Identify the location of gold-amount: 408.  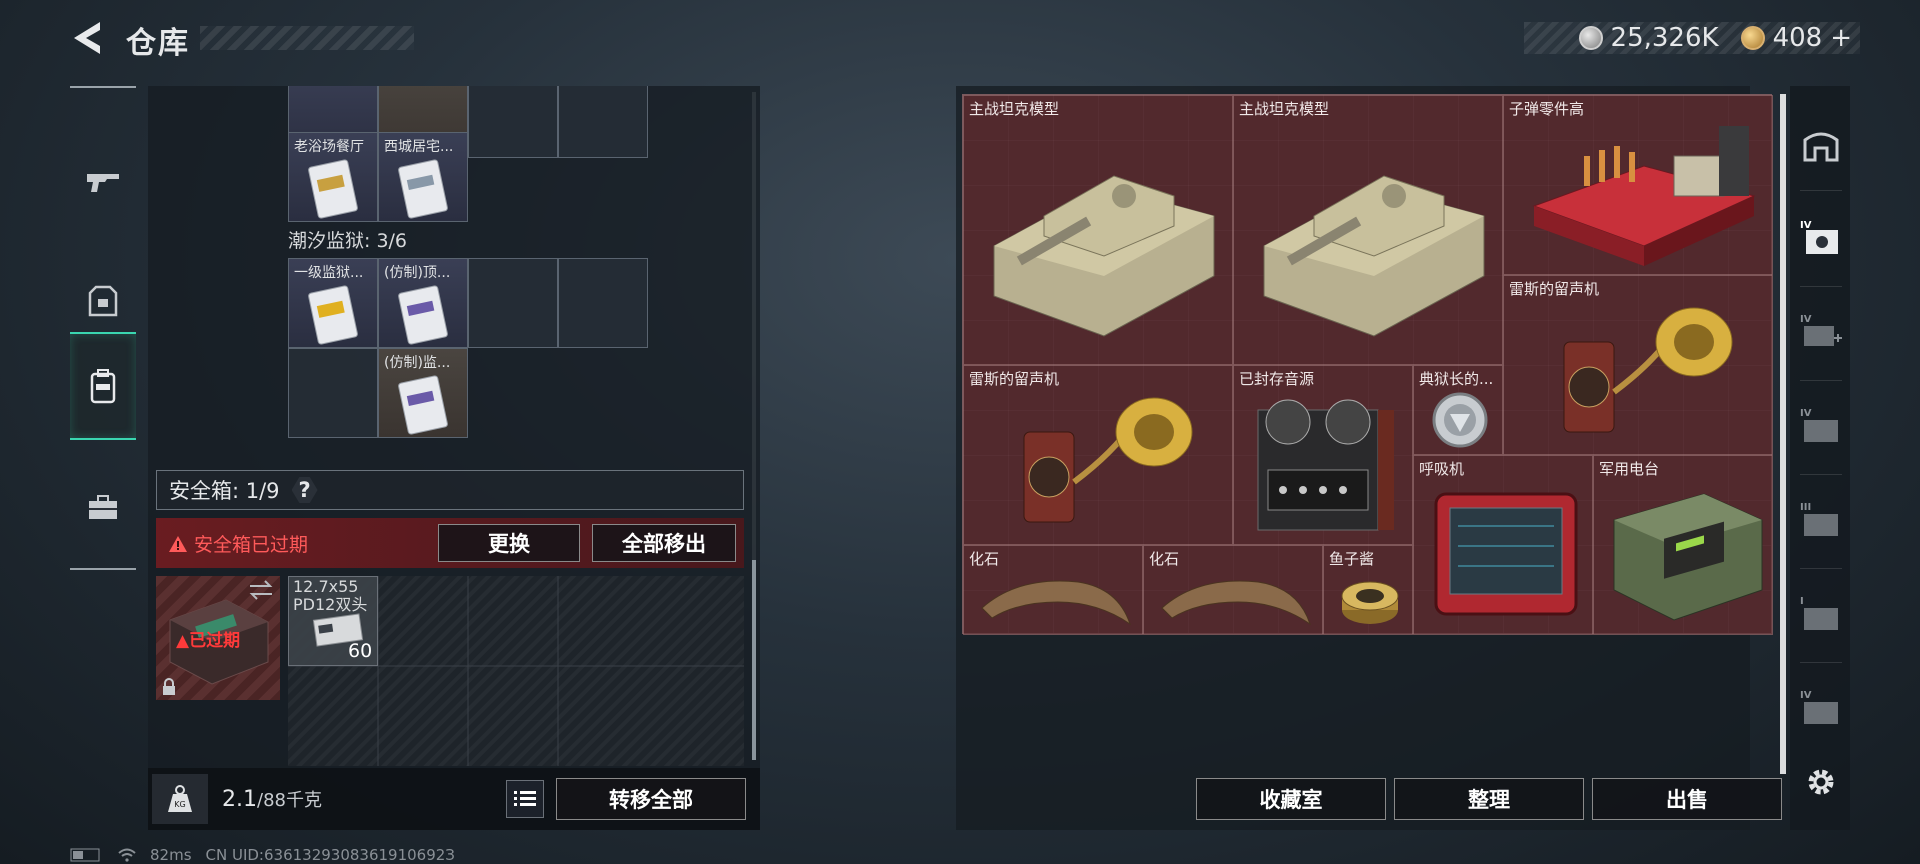
(1797, 38).